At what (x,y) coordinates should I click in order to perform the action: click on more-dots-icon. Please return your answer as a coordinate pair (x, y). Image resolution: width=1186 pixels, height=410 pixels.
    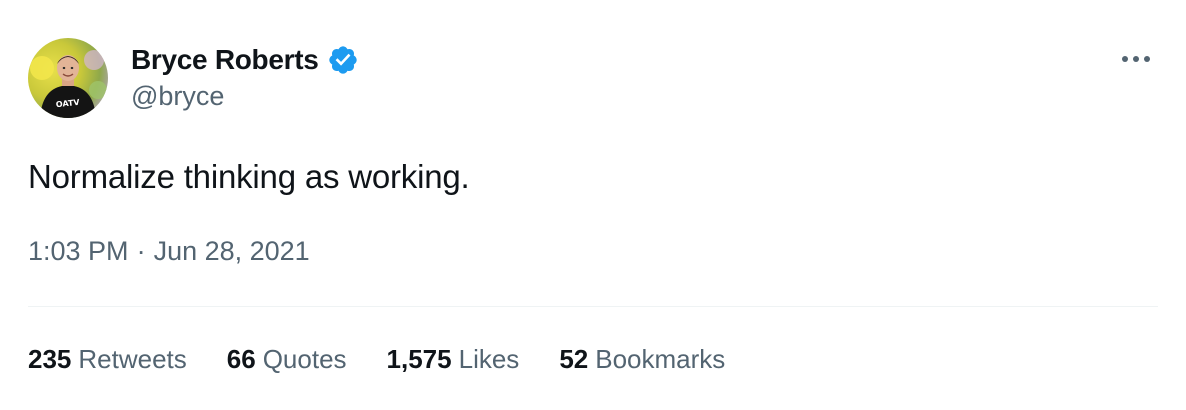
    Looking at the image, I should click on (1136, 59).